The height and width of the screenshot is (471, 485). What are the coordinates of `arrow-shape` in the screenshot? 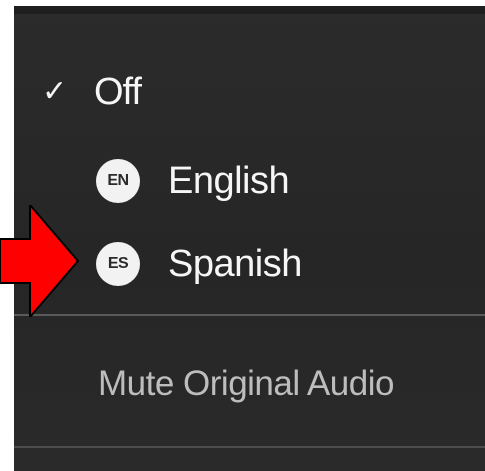 It's located at (40, 261).